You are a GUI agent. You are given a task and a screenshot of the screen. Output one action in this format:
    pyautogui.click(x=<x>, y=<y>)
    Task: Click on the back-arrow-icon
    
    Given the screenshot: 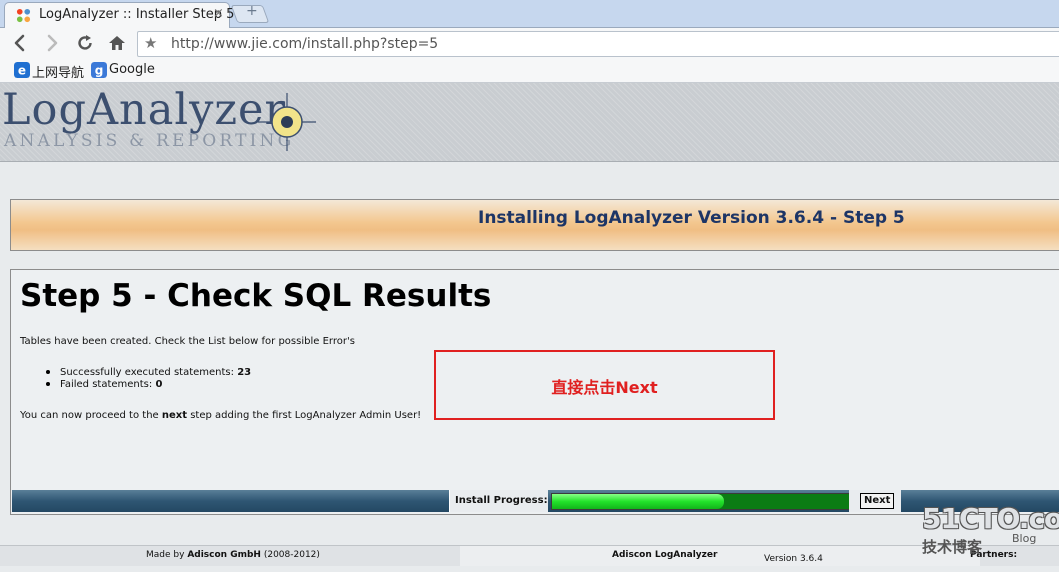 What is the action you would take?
    pyautogui.click(x=20, y=43)
    